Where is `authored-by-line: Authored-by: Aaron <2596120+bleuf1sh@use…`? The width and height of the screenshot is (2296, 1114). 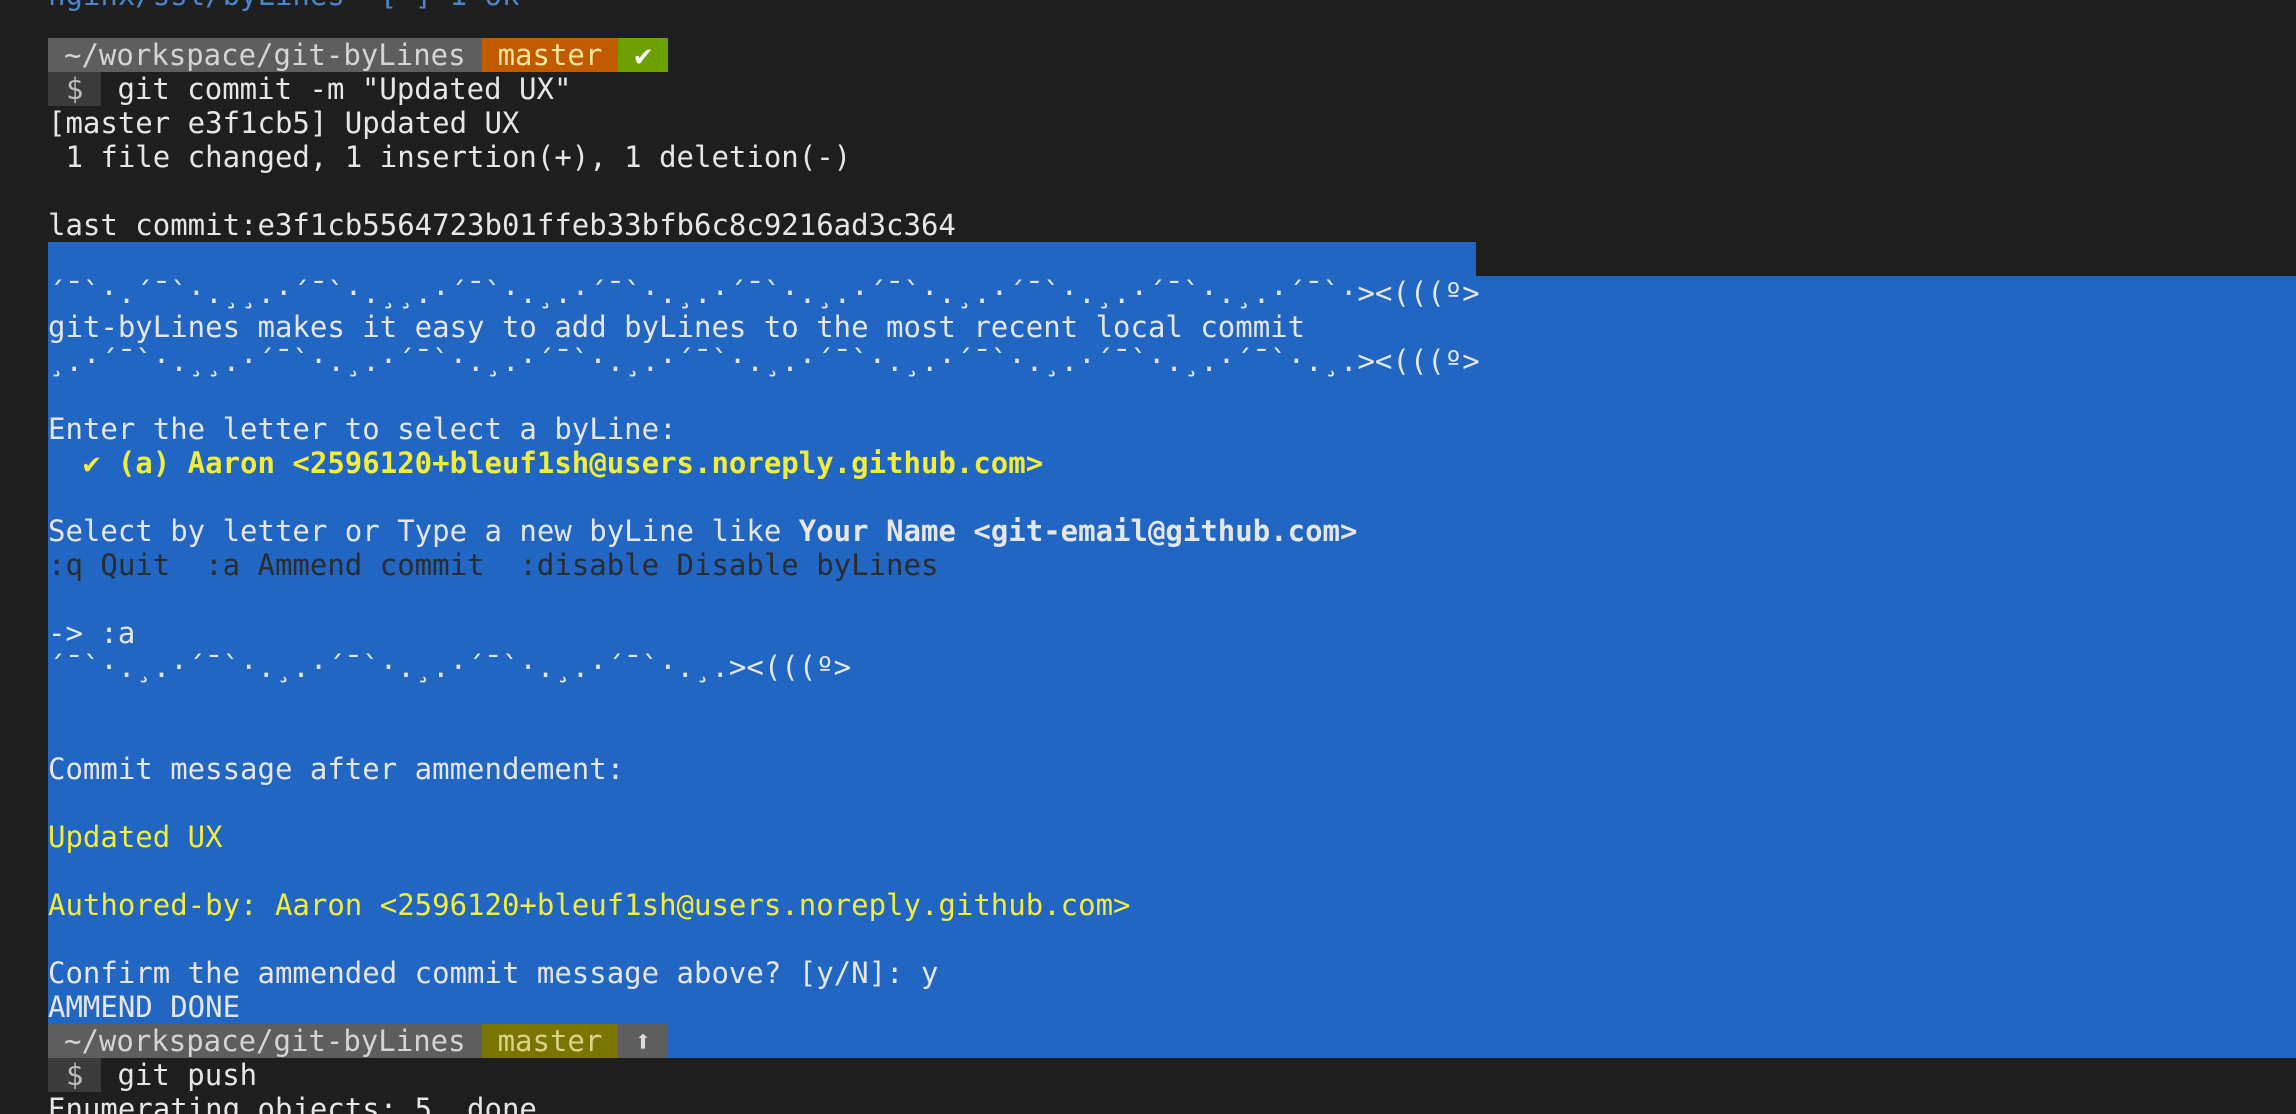
authored-by-line: Authored-by: Aaron <2596120+bleuf1sh@use… is located at coordinates (589, 905).